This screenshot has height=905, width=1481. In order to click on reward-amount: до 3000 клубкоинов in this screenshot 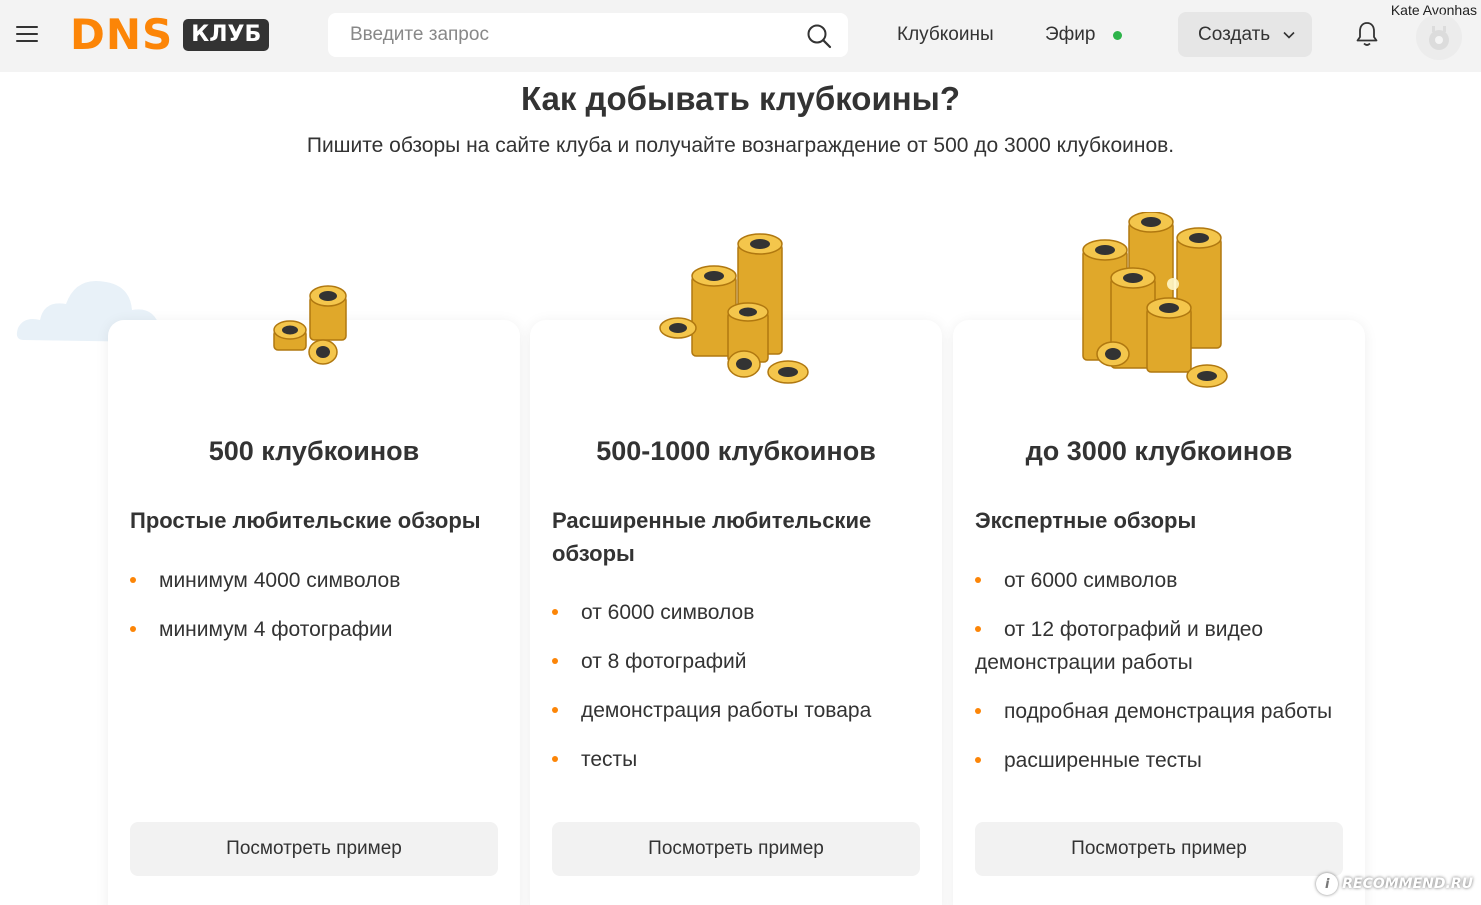, I will do `click(1159, 451)`.